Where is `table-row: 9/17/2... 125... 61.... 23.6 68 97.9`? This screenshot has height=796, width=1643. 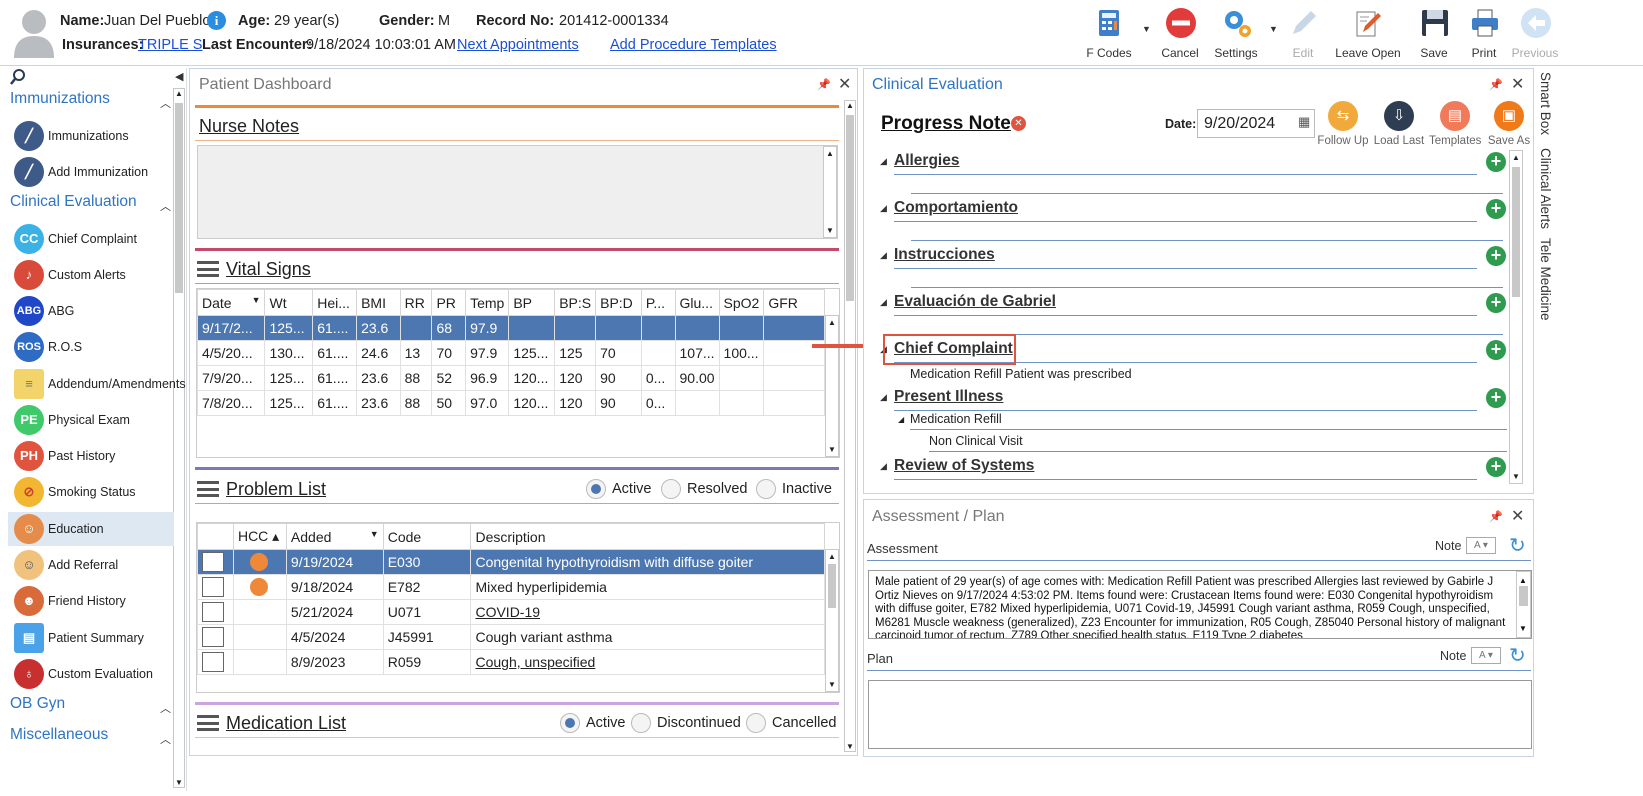 table-row: 9/17/2... 125... 61.... 23.6 68 97.9 is located at coordinates (511, 328).